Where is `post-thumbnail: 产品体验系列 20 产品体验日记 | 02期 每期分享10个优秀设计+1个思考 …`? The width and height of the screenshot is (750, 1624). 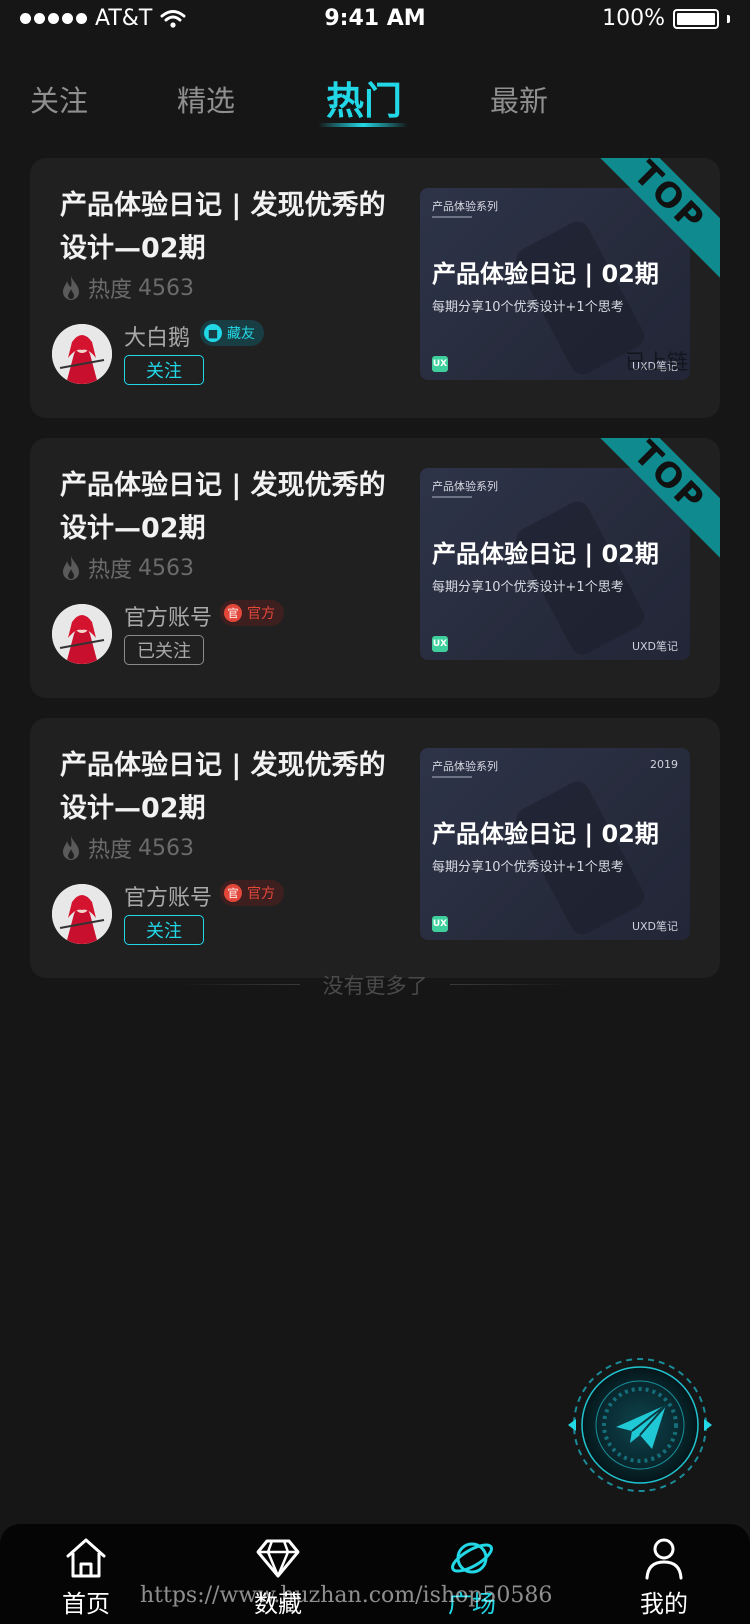 post-thumbnail: 产品体验系列 20 产品体验日记 | 02期 每期分享10个优秀设计+1个思考 … is located at coordinates (555, 284).